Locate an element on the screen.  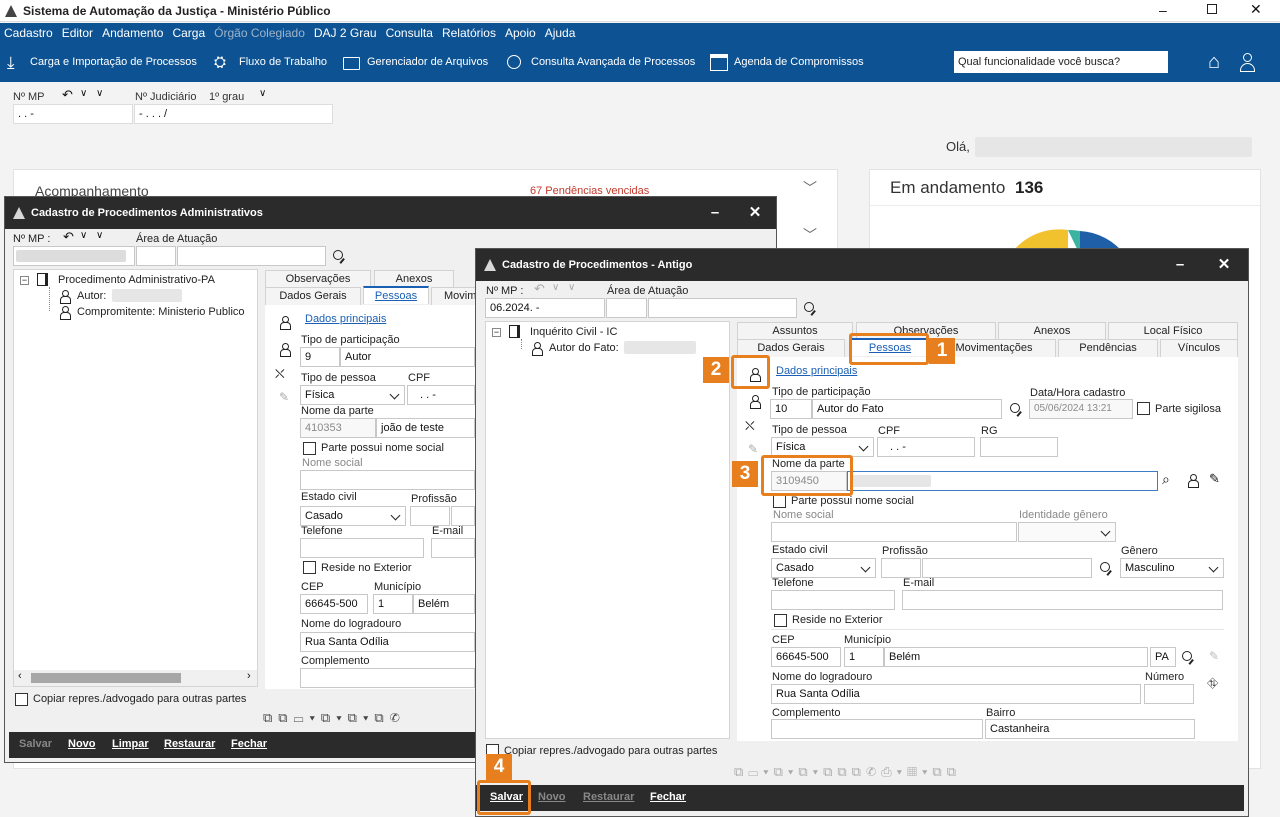
win1-dados-principais: Dados principais is located at coordinates (345, 319).